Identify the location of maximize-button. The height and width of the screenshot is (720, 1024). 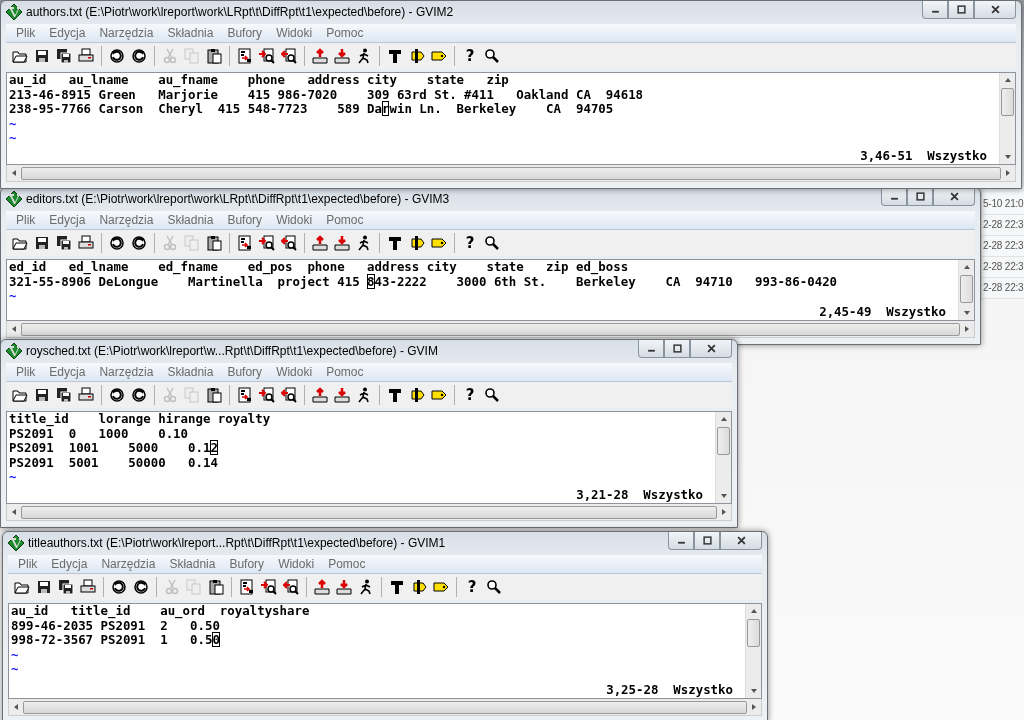
(707, 541).